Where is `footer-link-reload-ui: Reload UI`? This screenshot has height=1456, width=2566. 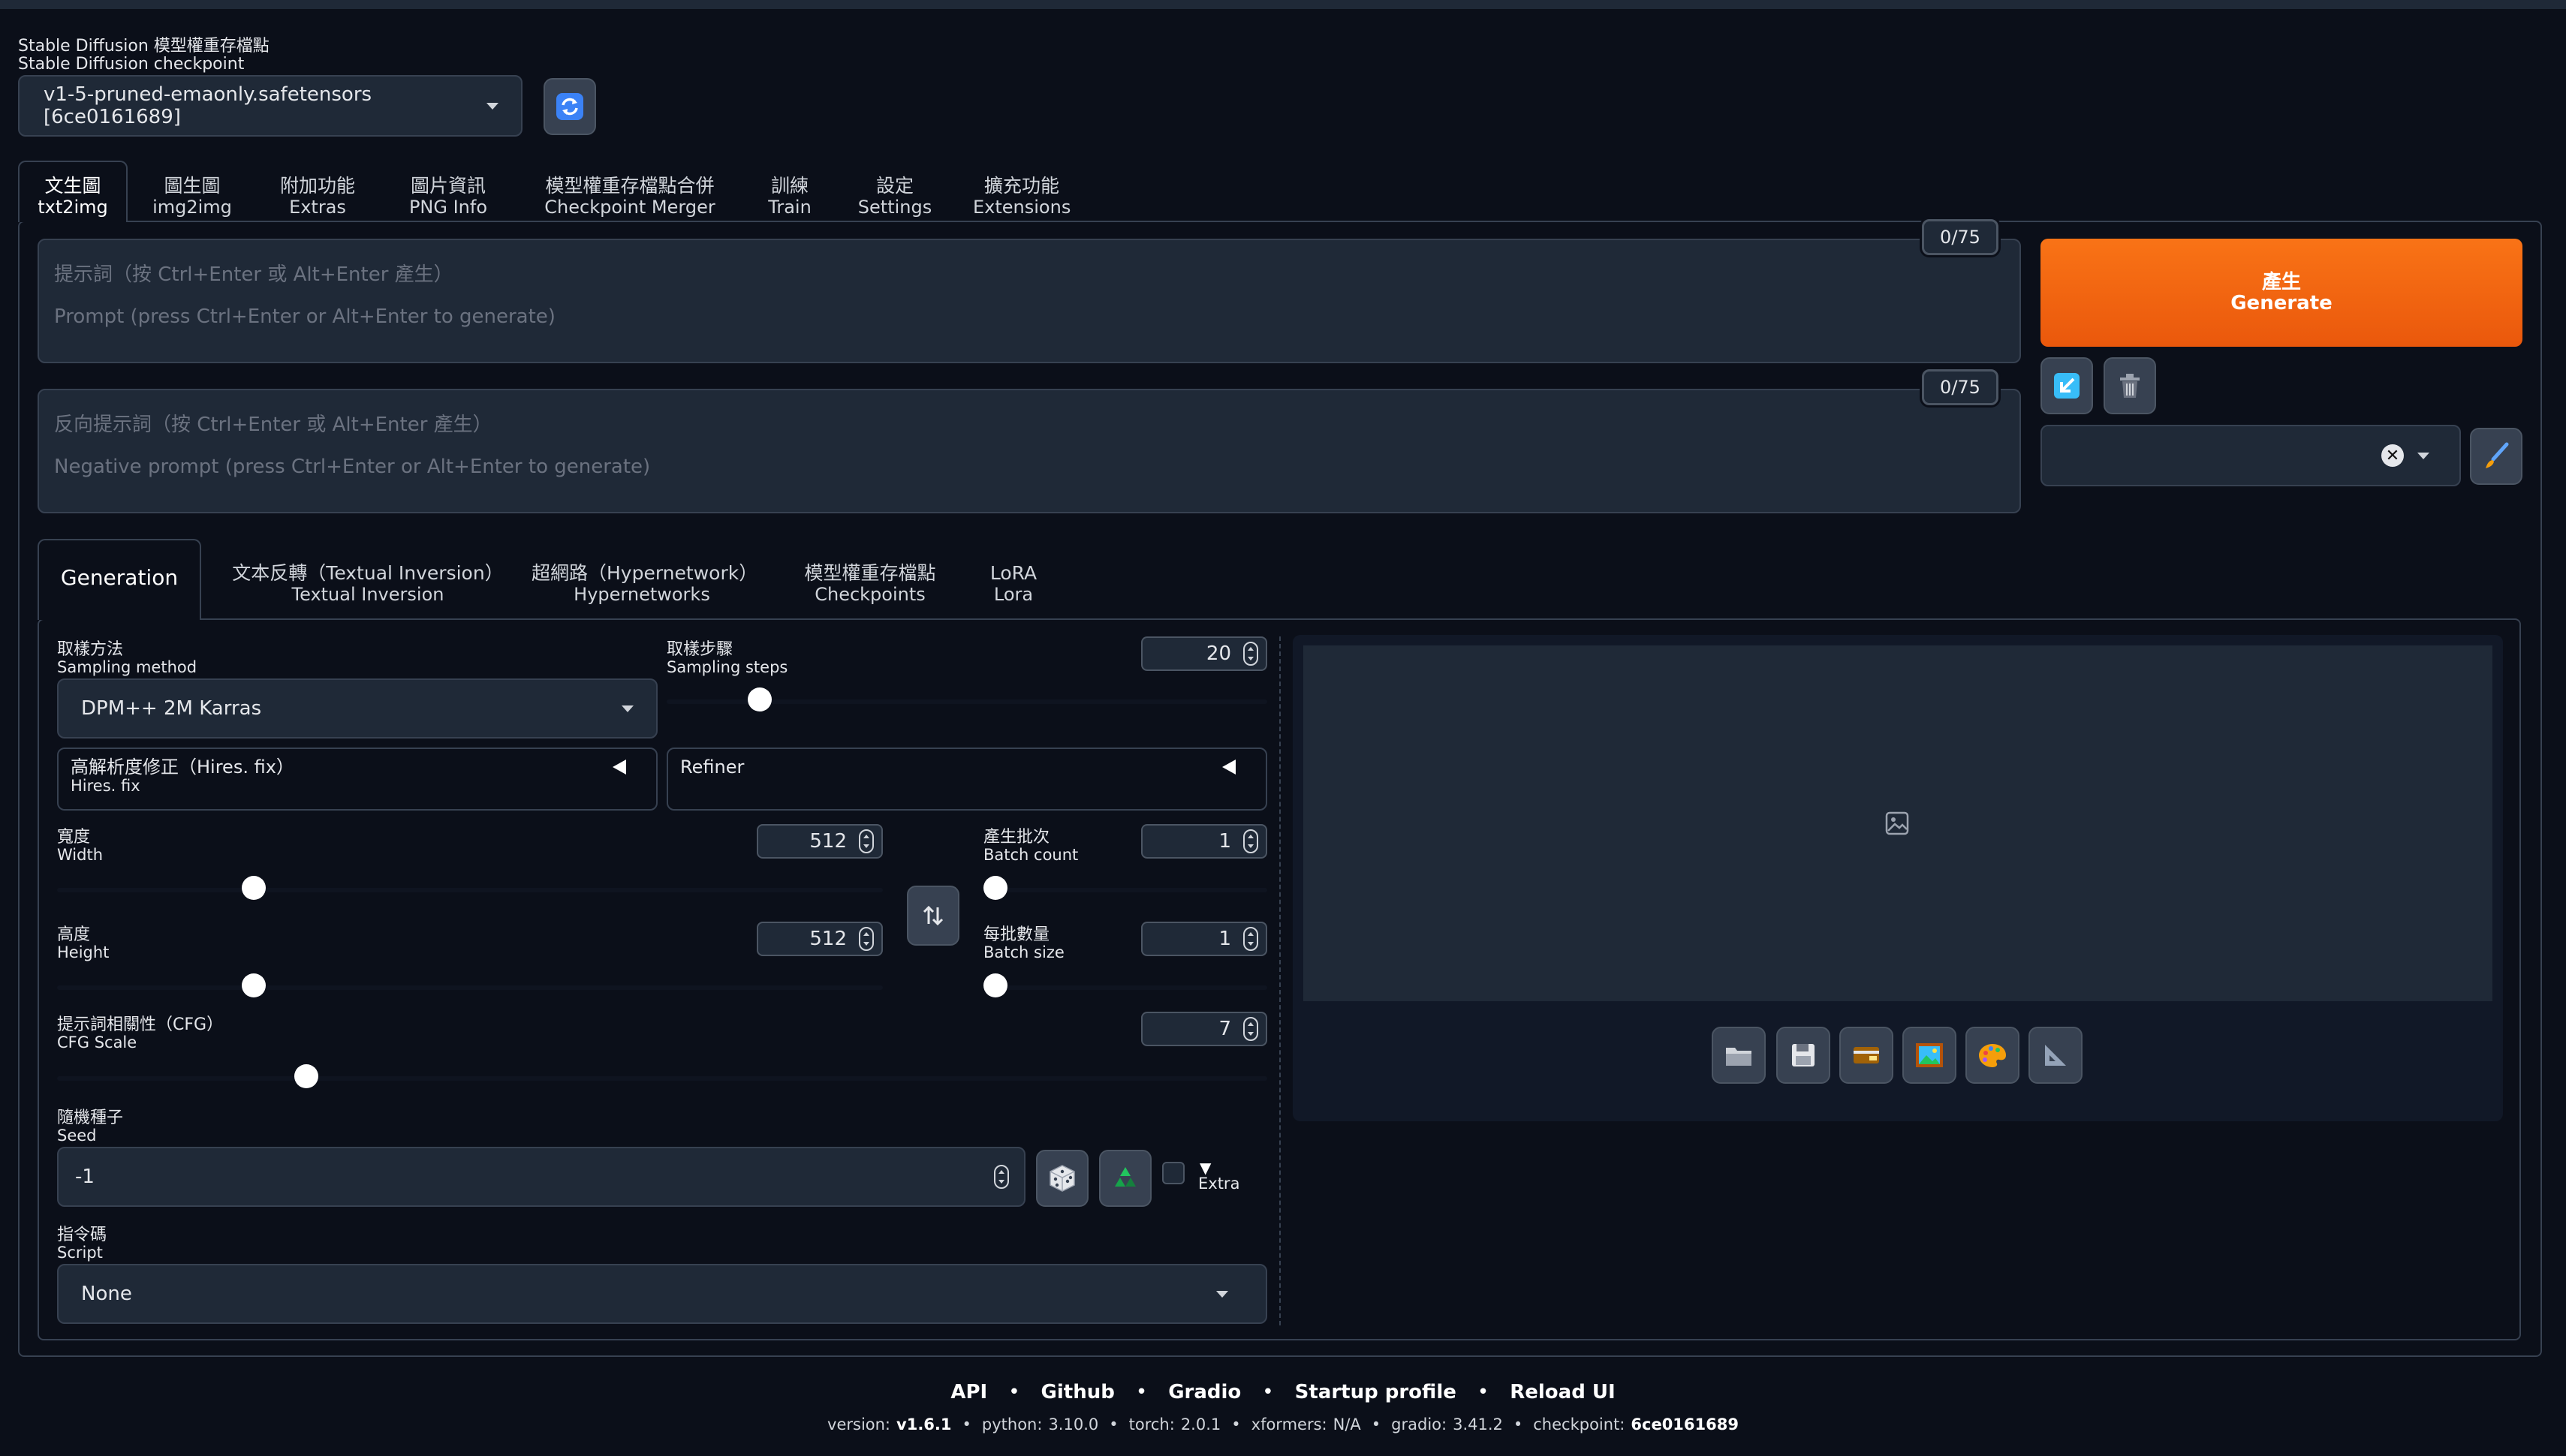
footer-link-reload-ui: Reload UI is located at coordinates (1562, 1392).